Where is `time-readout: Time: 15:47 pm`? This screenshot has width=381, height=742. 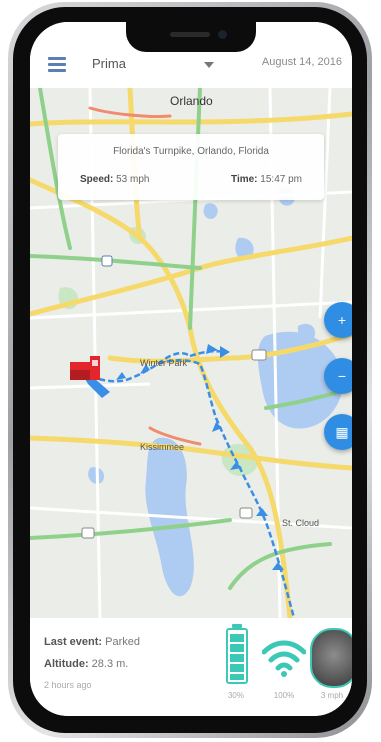
time-readout: Time: 15:47 pm is located at coordinates (266, 179).